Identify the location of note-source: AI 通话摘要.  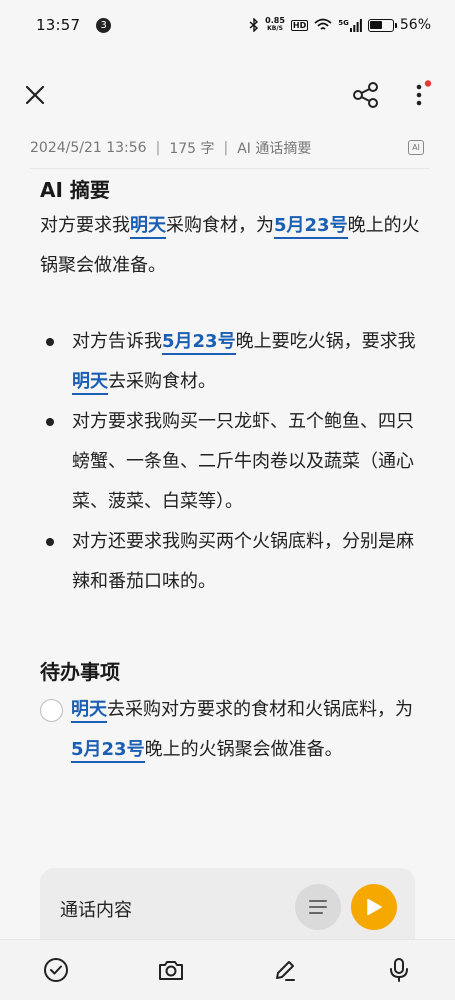
(274, 149).